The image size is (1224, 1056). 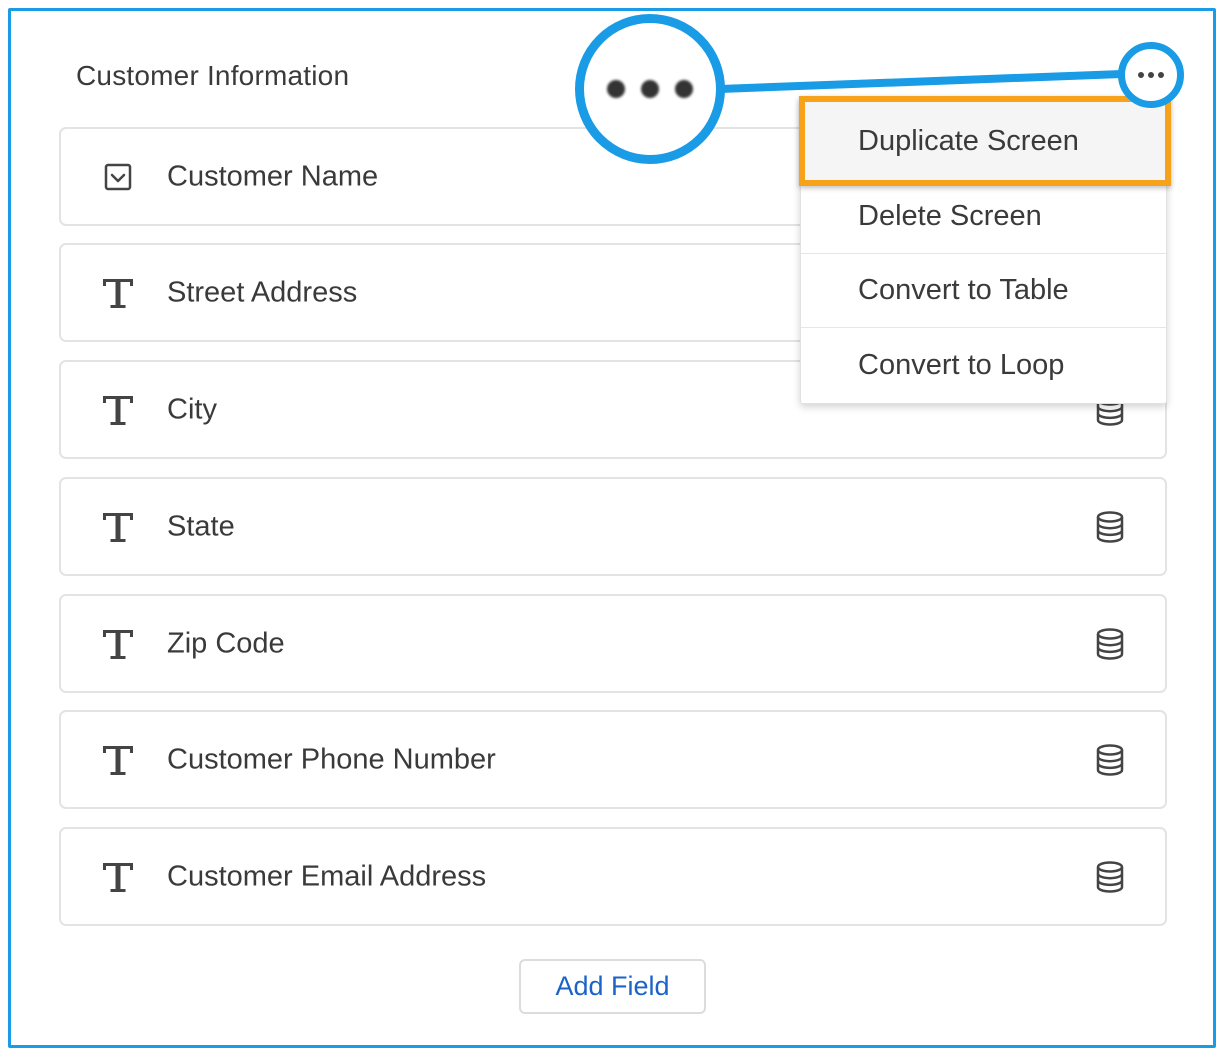 What do you see at coordinates (118, 177) in the screenshot?
I see `checkbox-icon` at bounding box center [118, 177].